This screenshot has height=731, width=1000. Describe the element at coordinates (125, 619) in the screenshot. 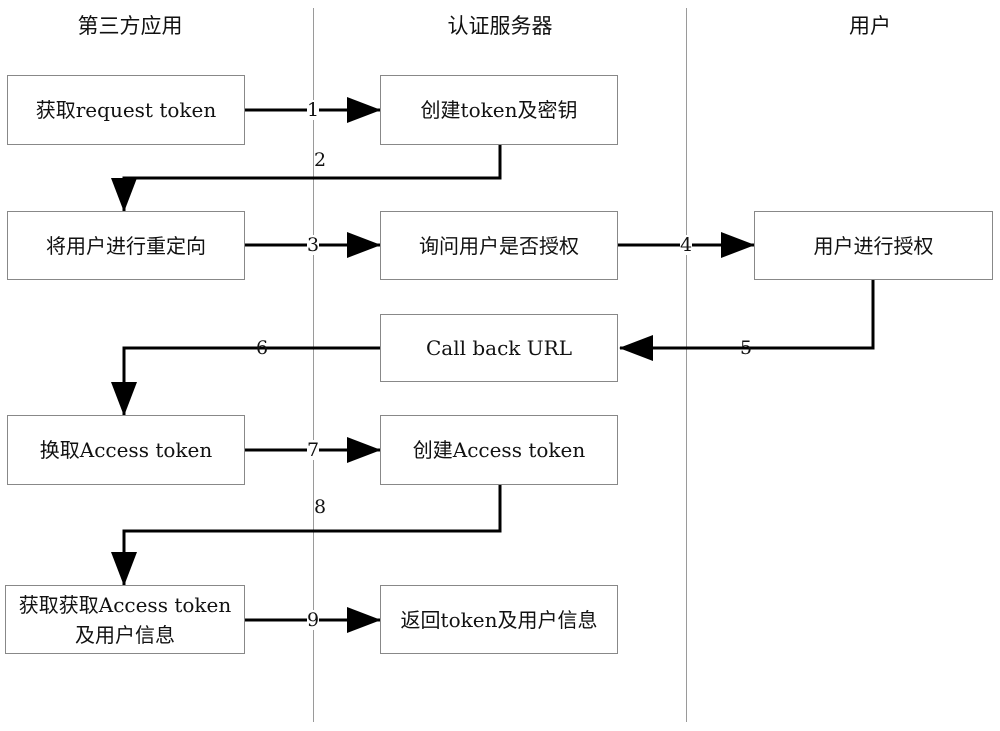

I see `box-get-access-token-info: 获取获取Access token 及用户信息` at that location.